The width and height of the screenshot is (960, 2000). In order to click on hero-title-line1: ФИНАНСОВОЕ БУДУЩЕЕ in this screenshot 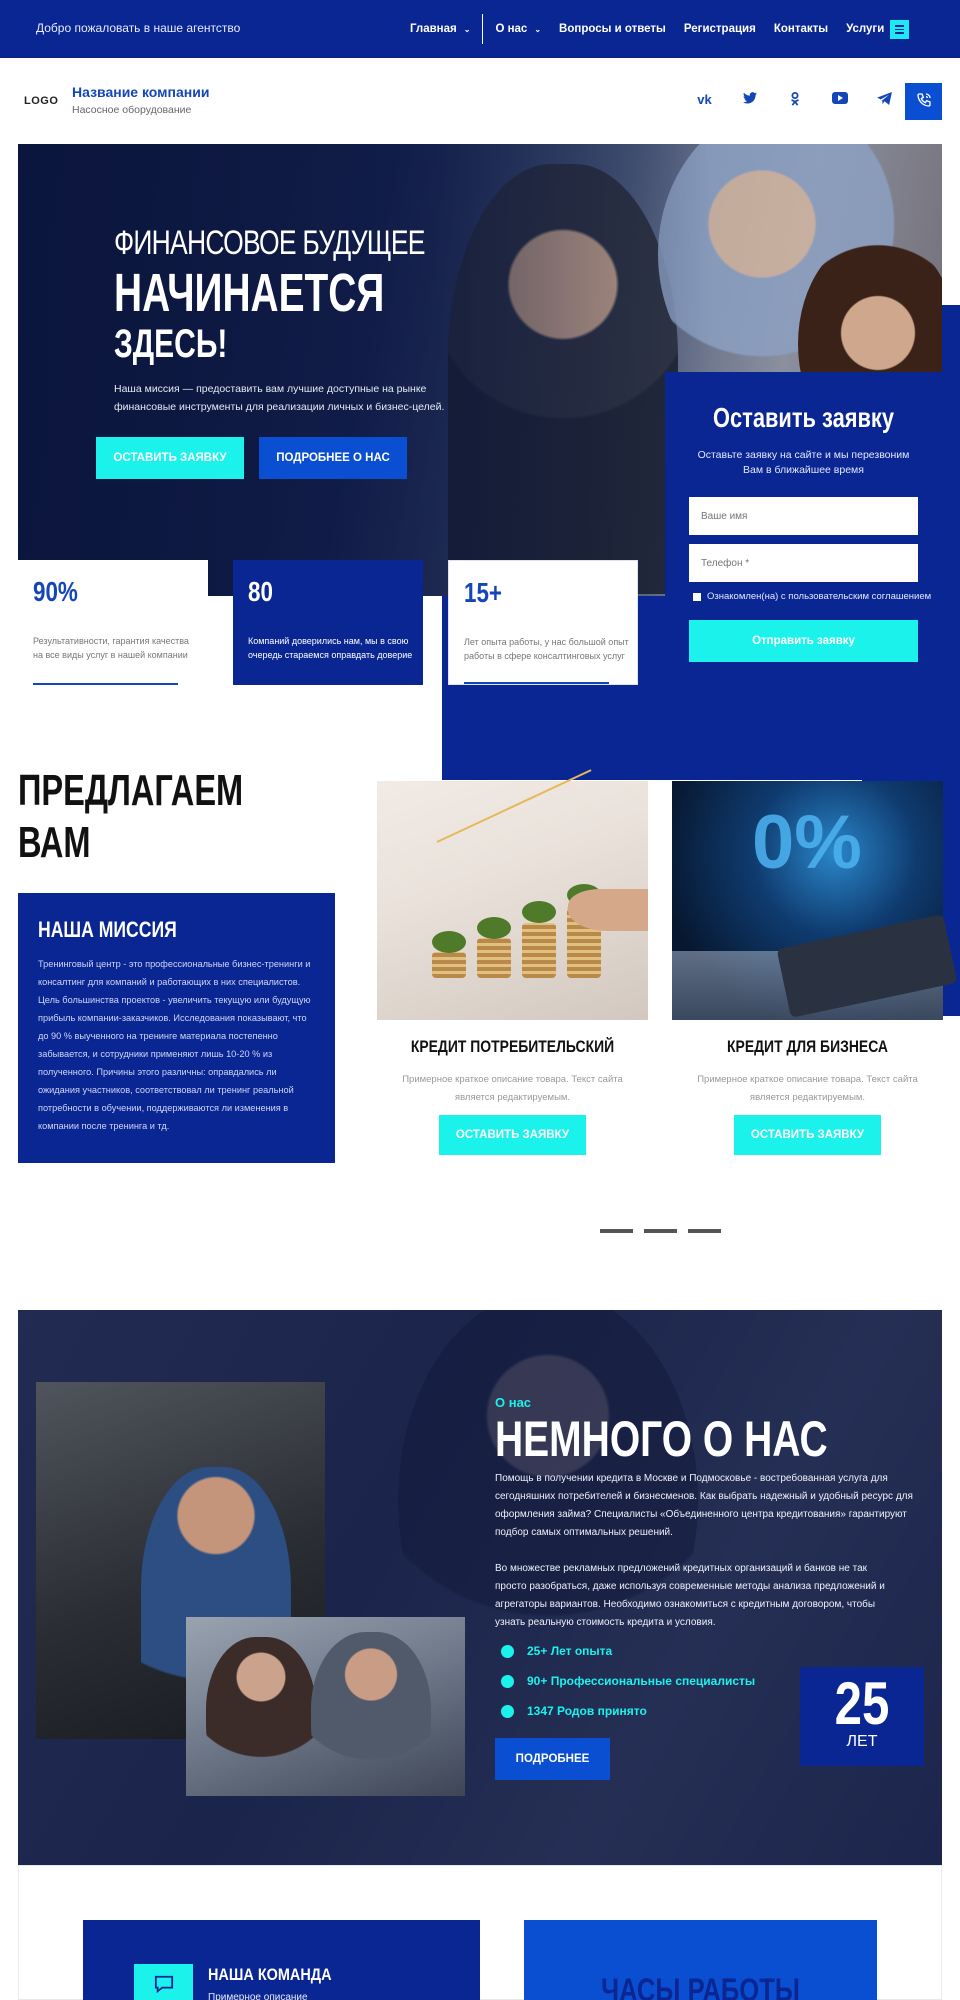, I will do `click(269, 243)`.